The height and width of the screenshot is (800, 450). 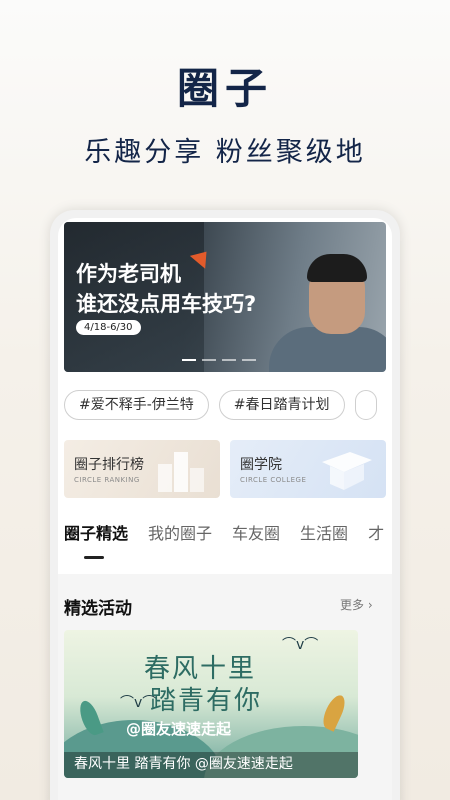 What do you see at coordinates (98, 609) in the screenshot?
I see `section-title: 精选活动` at bounding box center [98, 609].